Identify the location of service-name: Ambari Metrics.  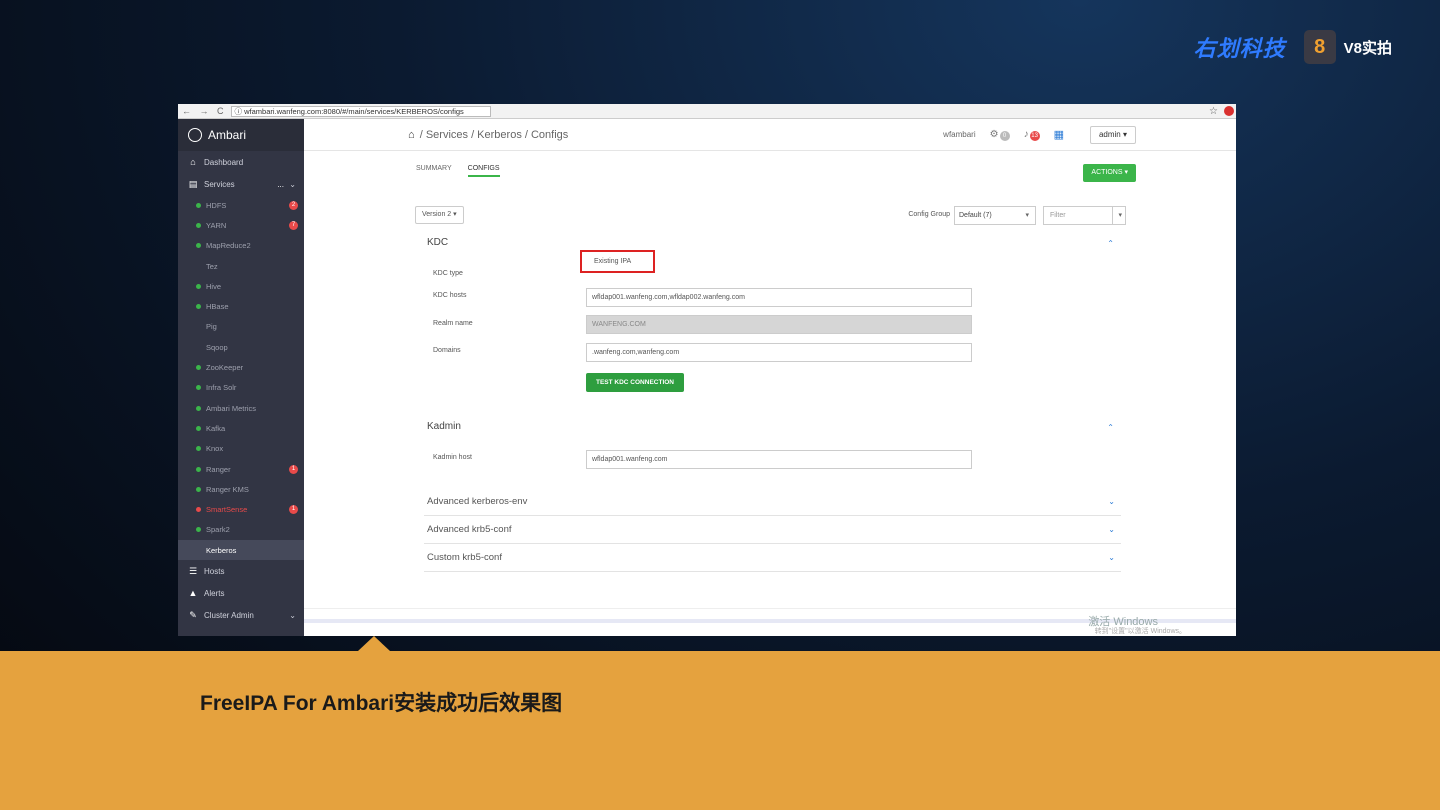
(231, 408).